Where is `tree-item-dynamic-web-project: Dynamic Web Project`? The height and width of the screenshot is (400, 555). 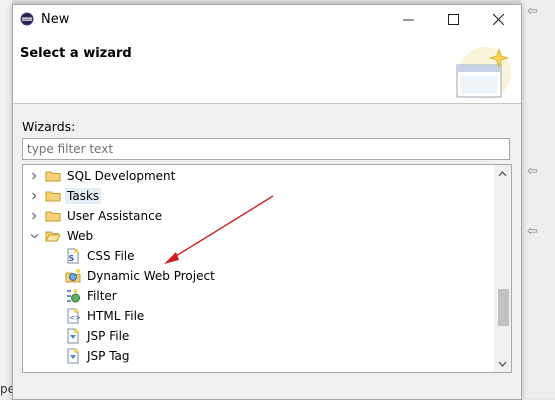 tree-item-dynamic-web-project: Dynamic Web Project is located at coordinates (141, 276).